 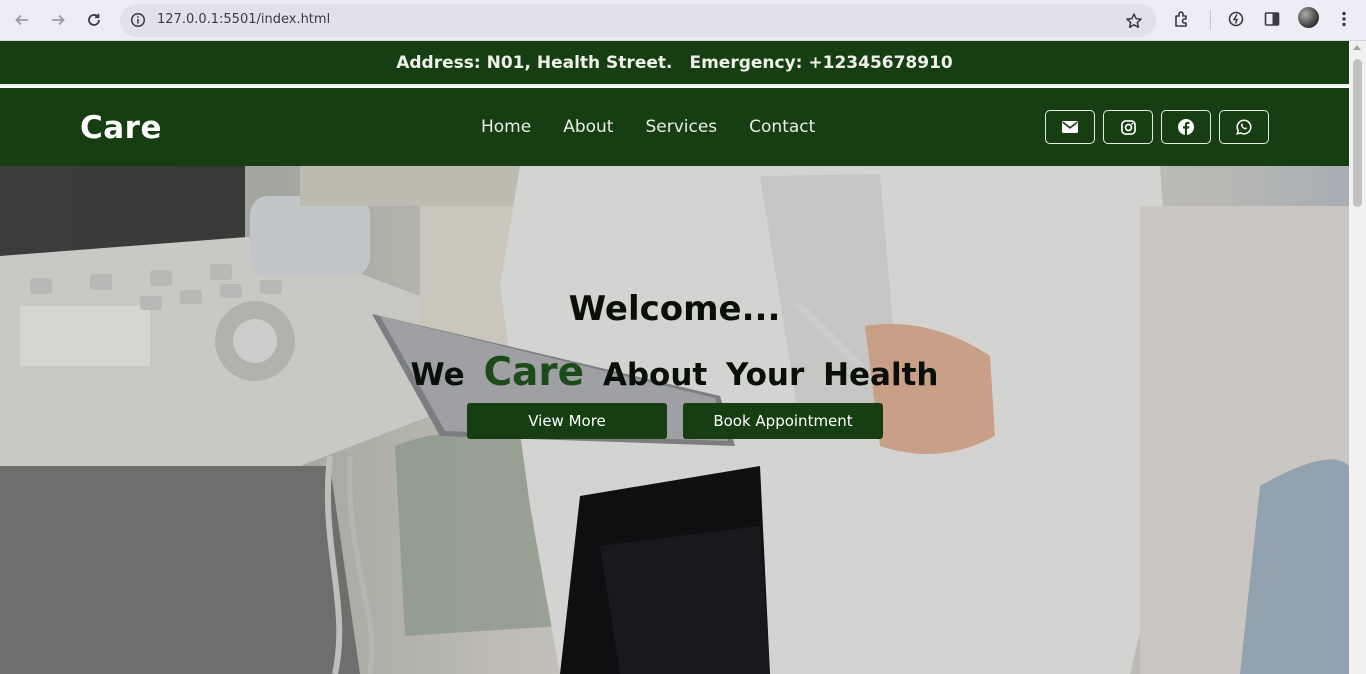 I want to click on side-panel-icon, so click(x=1272, y=19).